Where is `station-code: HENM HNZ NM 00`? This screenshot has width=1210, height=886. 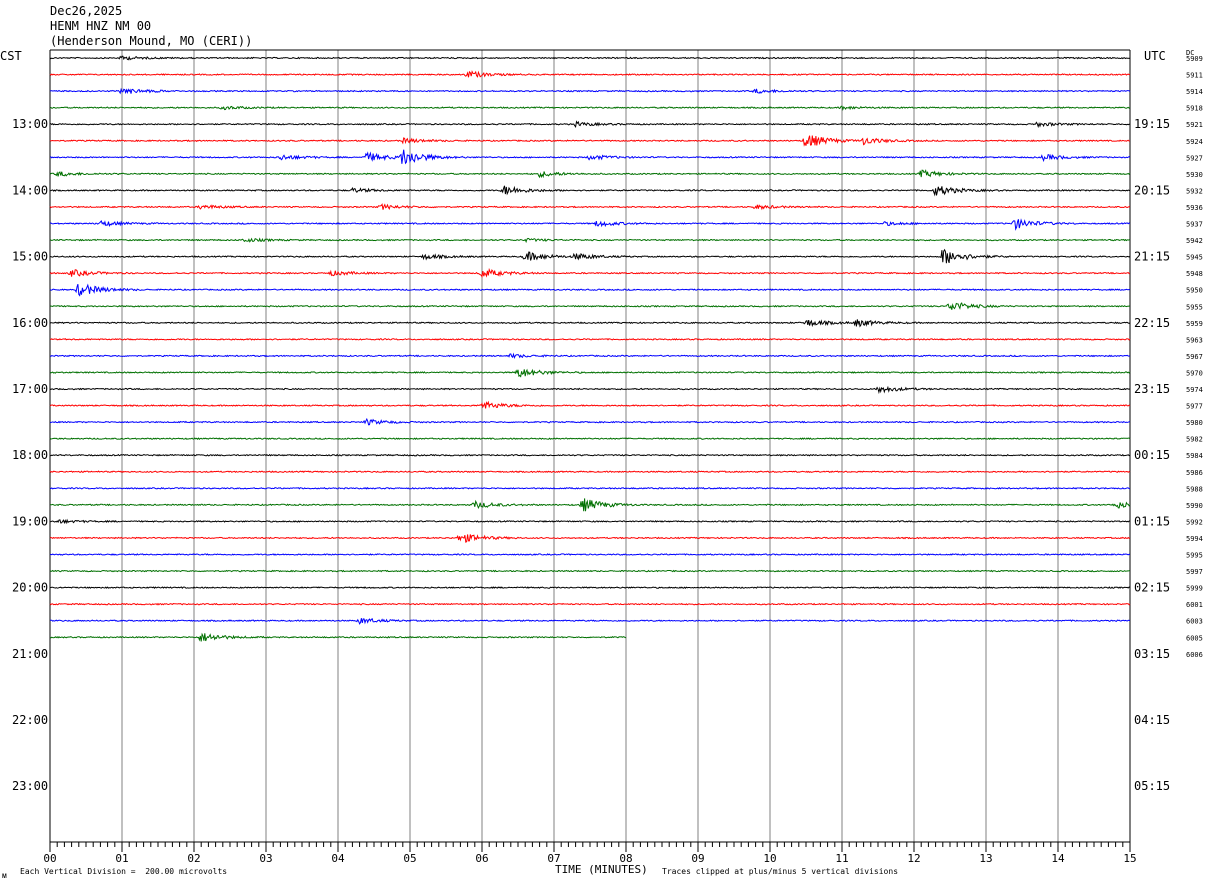 station-code: HENM HNZ NM 00 is located at coordinates (101, 26).